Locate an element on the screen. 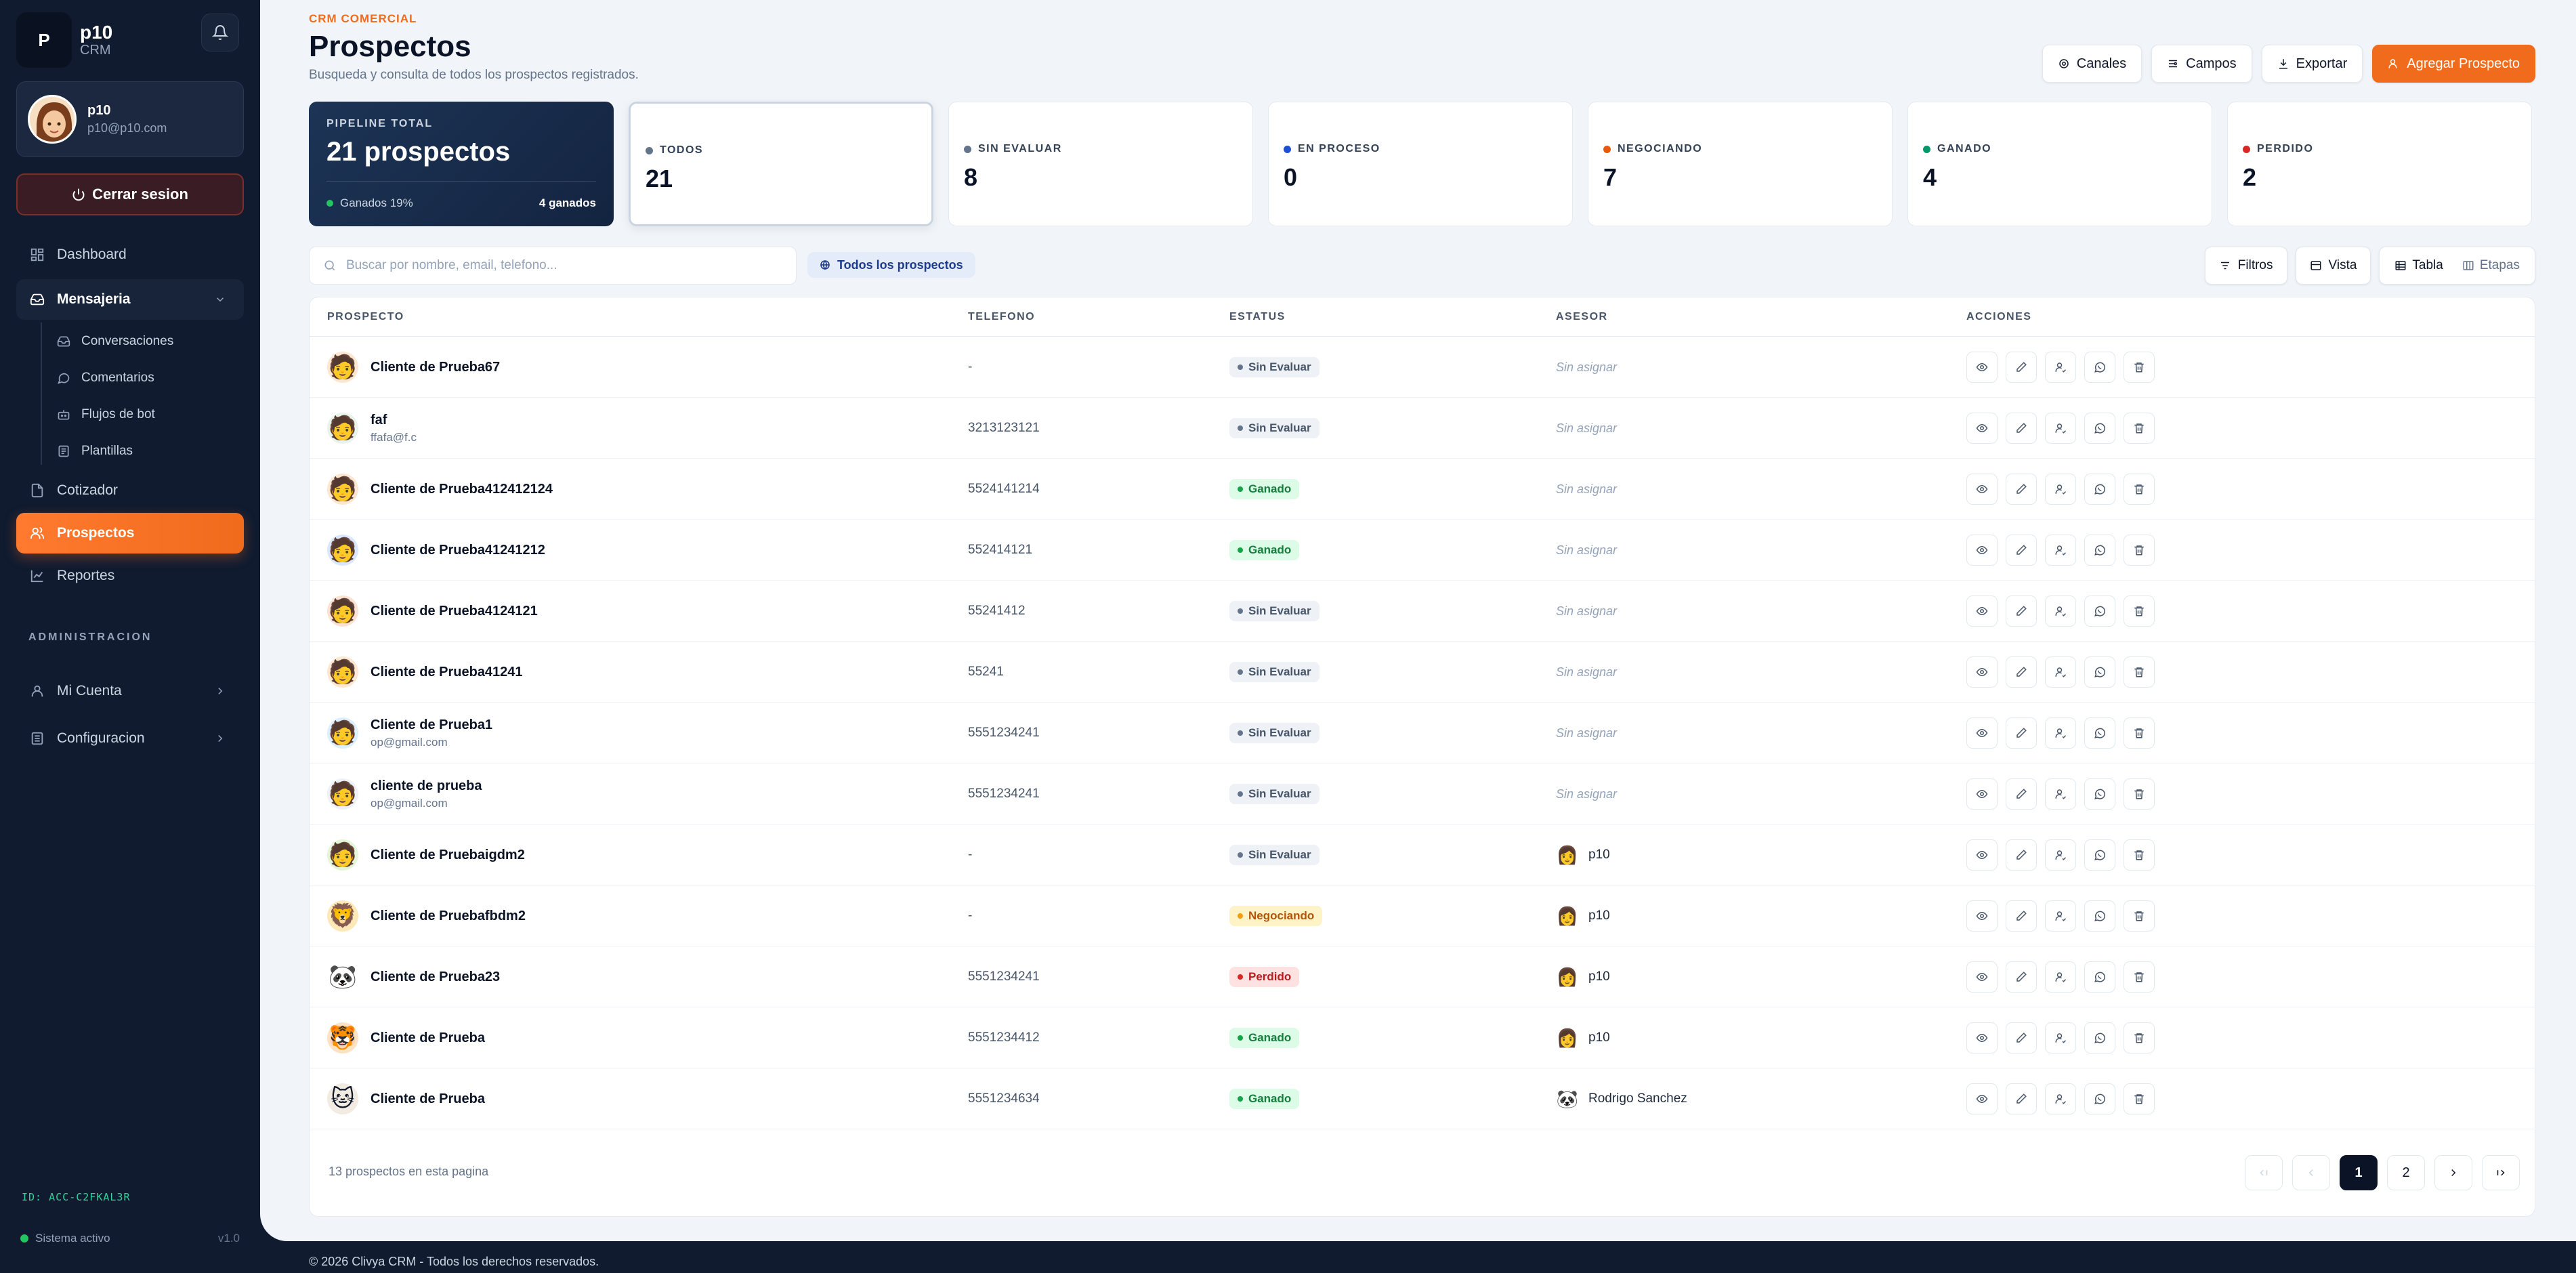 The height and width of the screenshot is (1273, 2576). sidebar-item-cotizador: Cotizador is located at coordinates (130, 490).